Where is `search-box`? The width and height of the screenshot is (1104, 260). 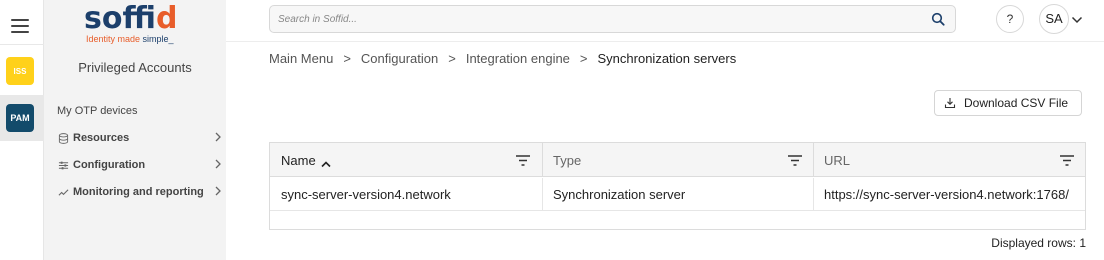
search-box is located at coordinates (612, 19).